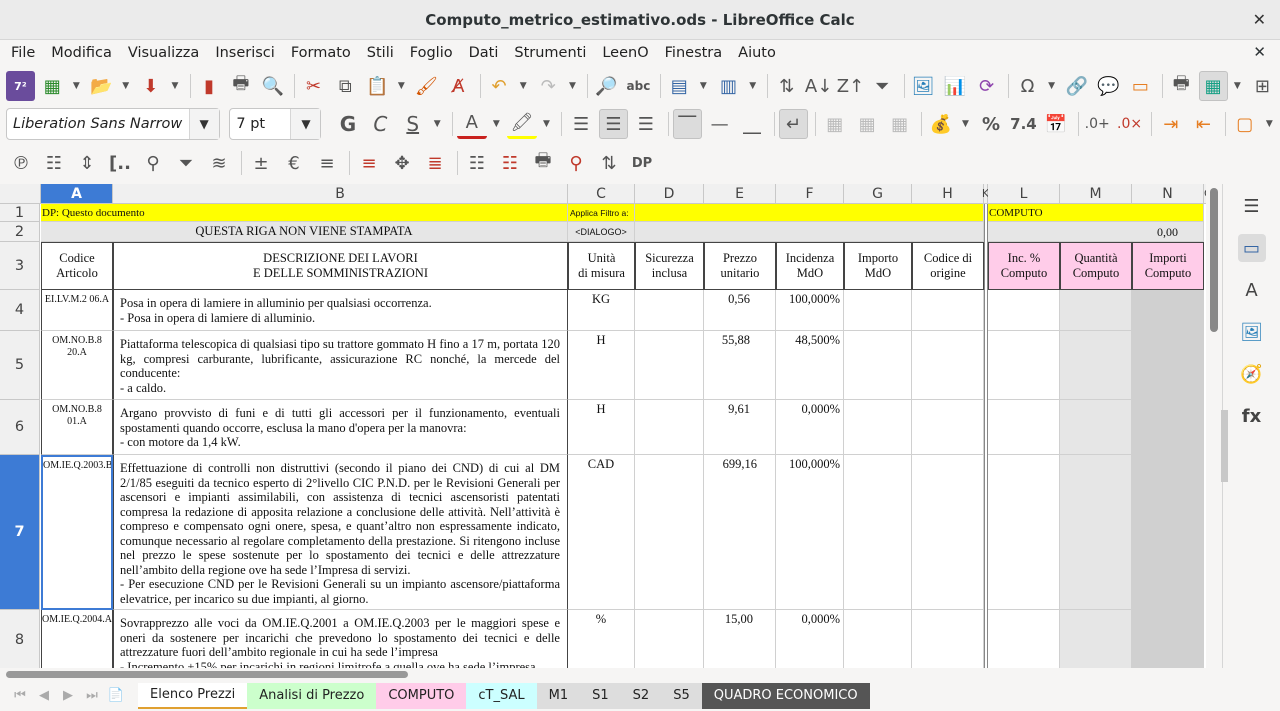  Describe the element at coordinates (1205, 194) in the screenshot. I see `column-header-c2: C` at that location.